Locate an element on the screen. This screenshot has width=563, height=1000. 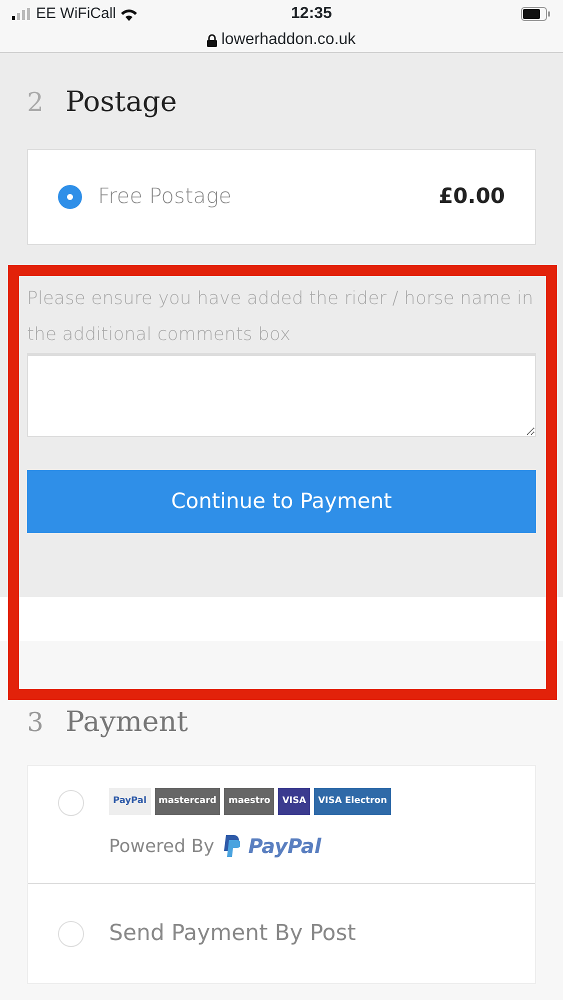
comments-field is located at coordinates (281, 395).